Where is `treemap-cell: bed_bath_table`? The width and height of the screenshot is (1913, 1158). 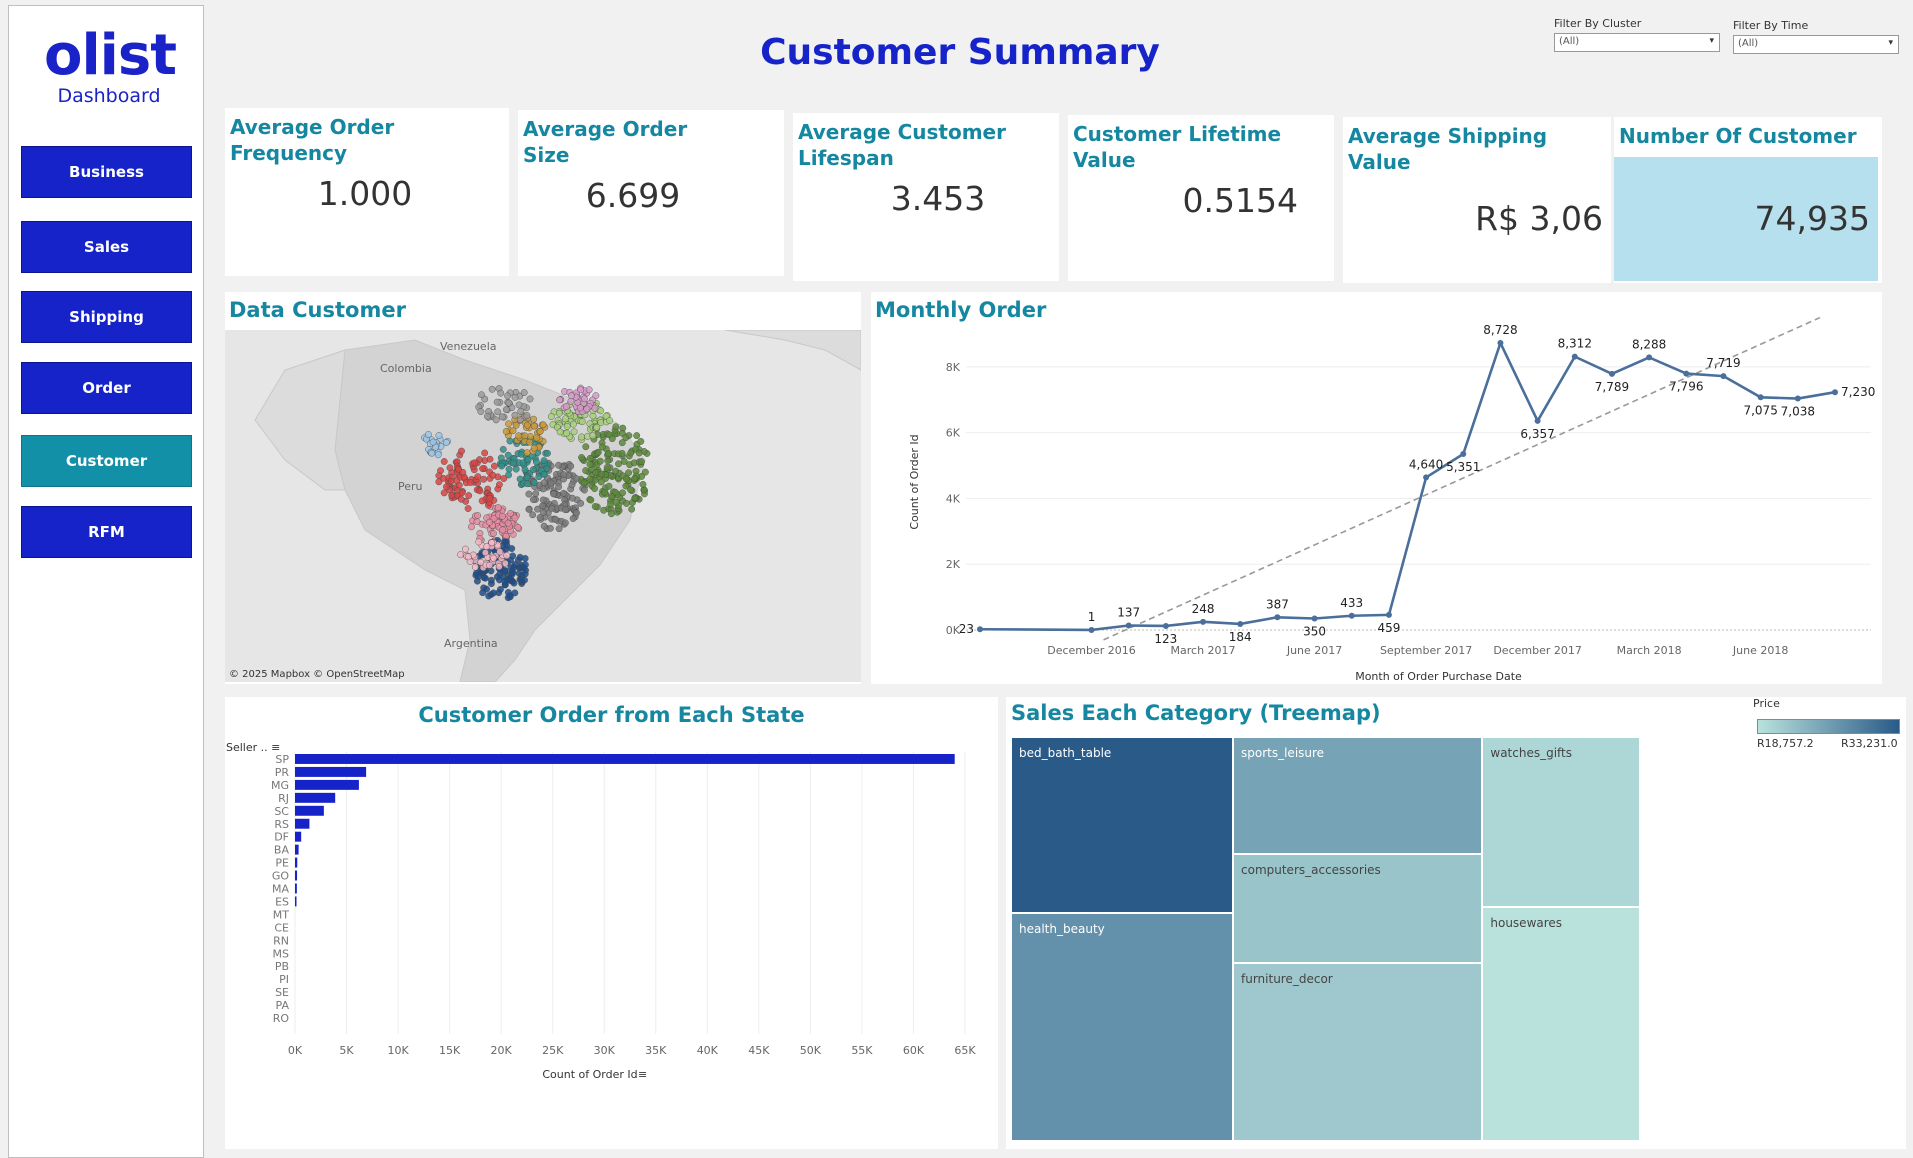 treemap-cell: bed_bath_table is located at coordinates (1122, 825).